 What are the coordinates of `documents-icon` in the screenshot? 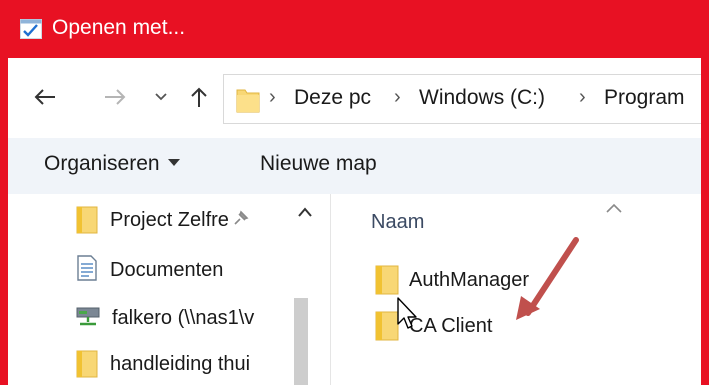 It's located at (87, 270).